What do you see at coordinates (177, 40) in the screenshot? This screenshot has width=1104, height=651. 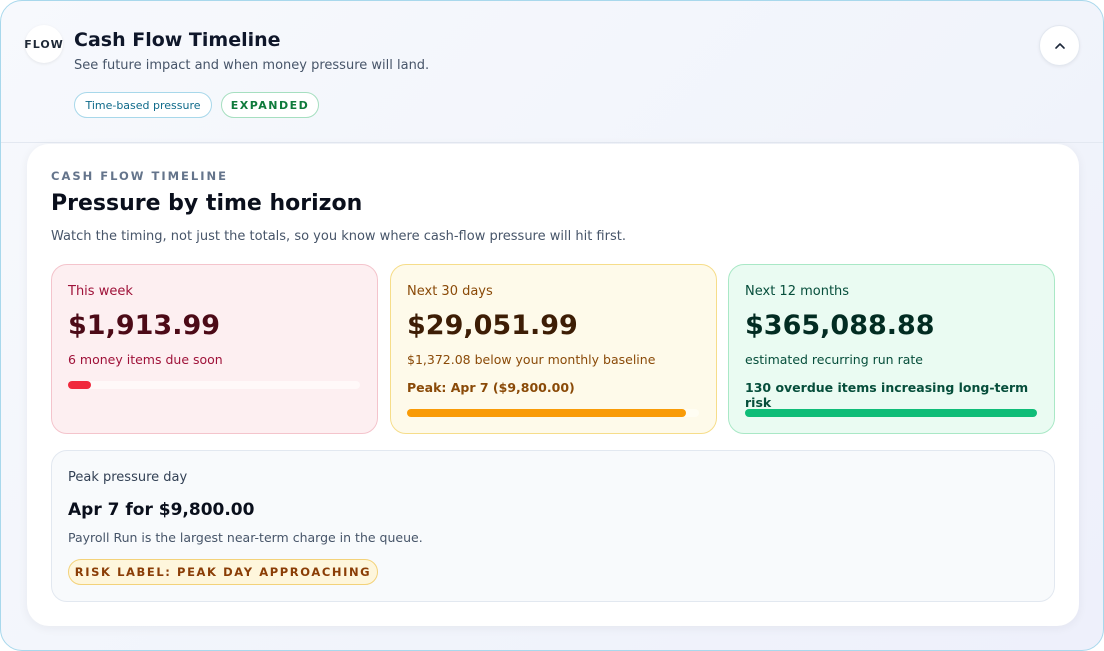 I see `panel-title: Cash Flow Timeline` at bounding box center [177, 40].